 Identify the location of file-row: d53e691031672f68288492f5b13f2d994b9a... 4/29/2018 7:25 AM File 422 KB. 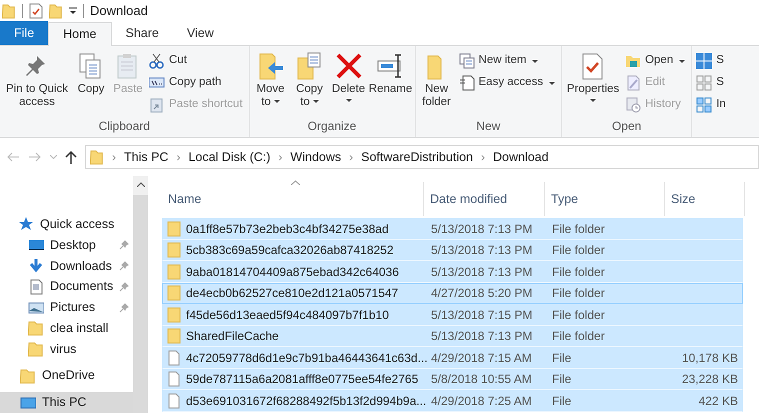
(452, 401).